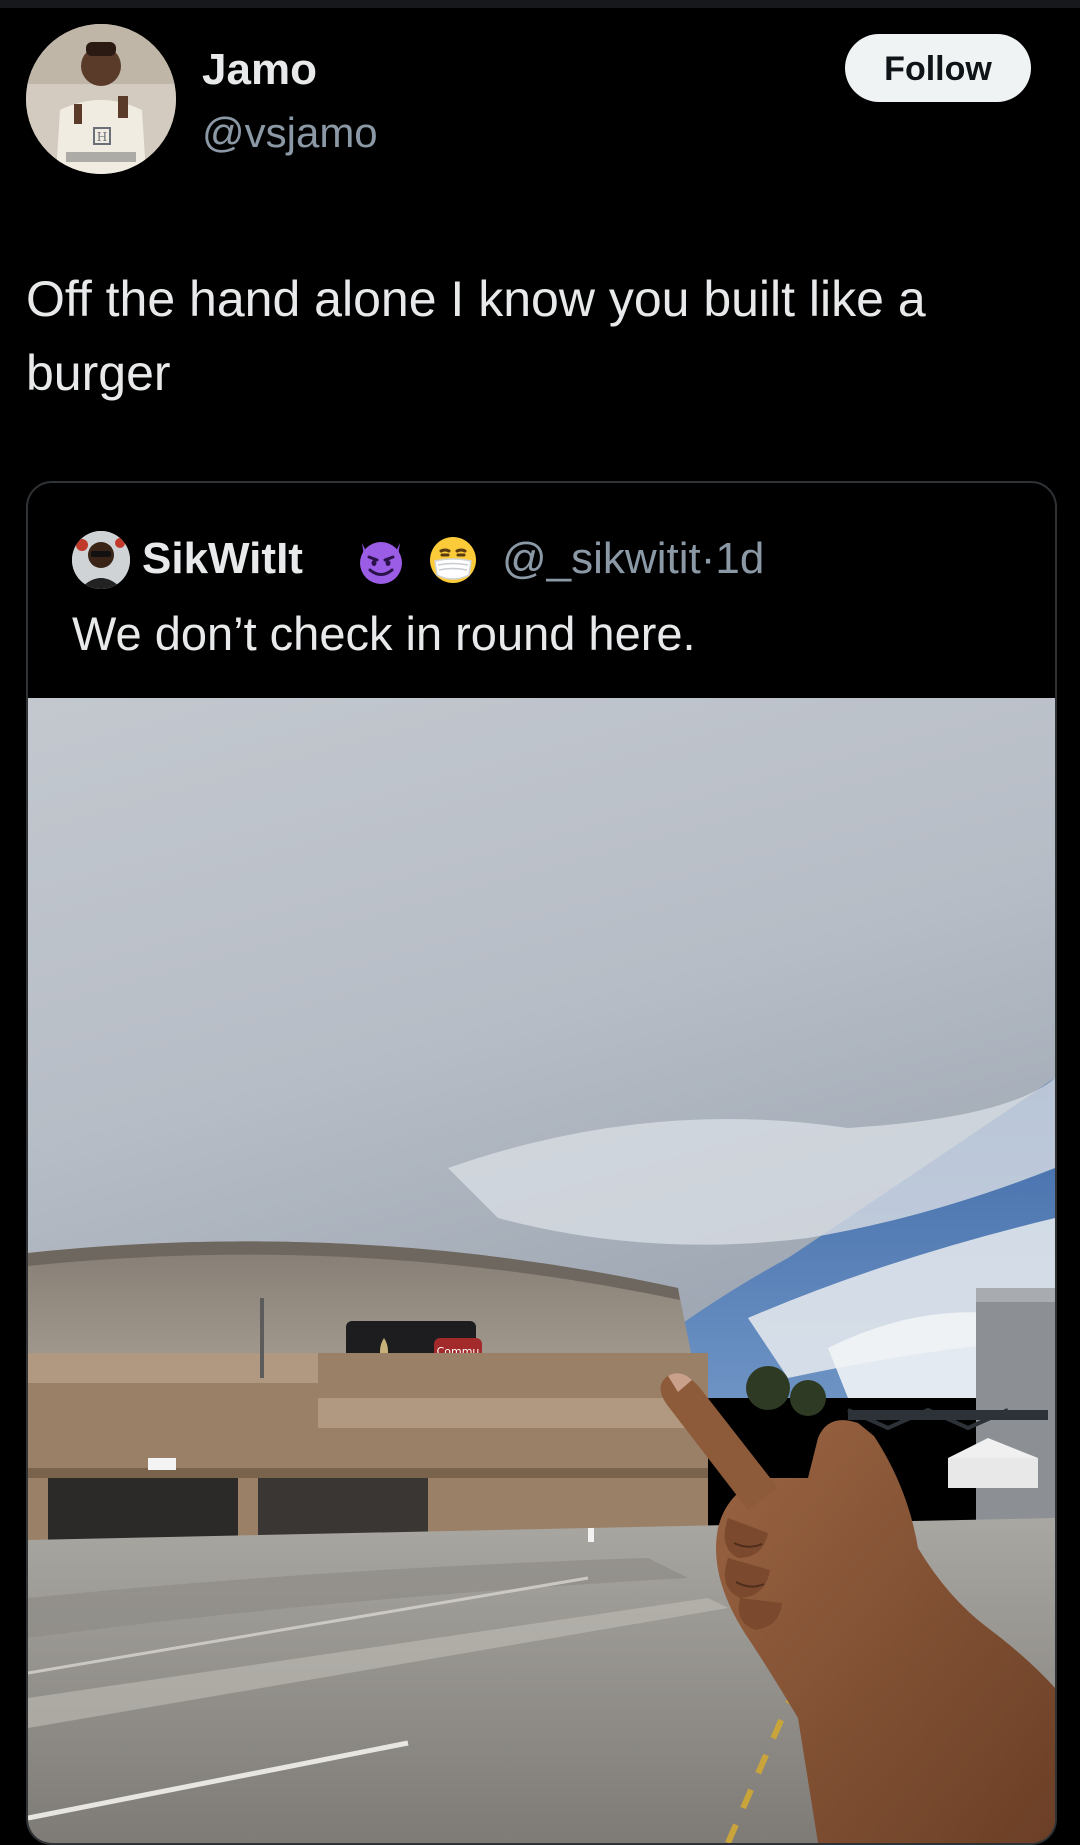 Image resolution: width=1080 pixels, height=1845 pixels. Describe the element at coordinates (222, 559) in the screenshot. I see `quoted-author-display-name: SikWitIt` at that location.